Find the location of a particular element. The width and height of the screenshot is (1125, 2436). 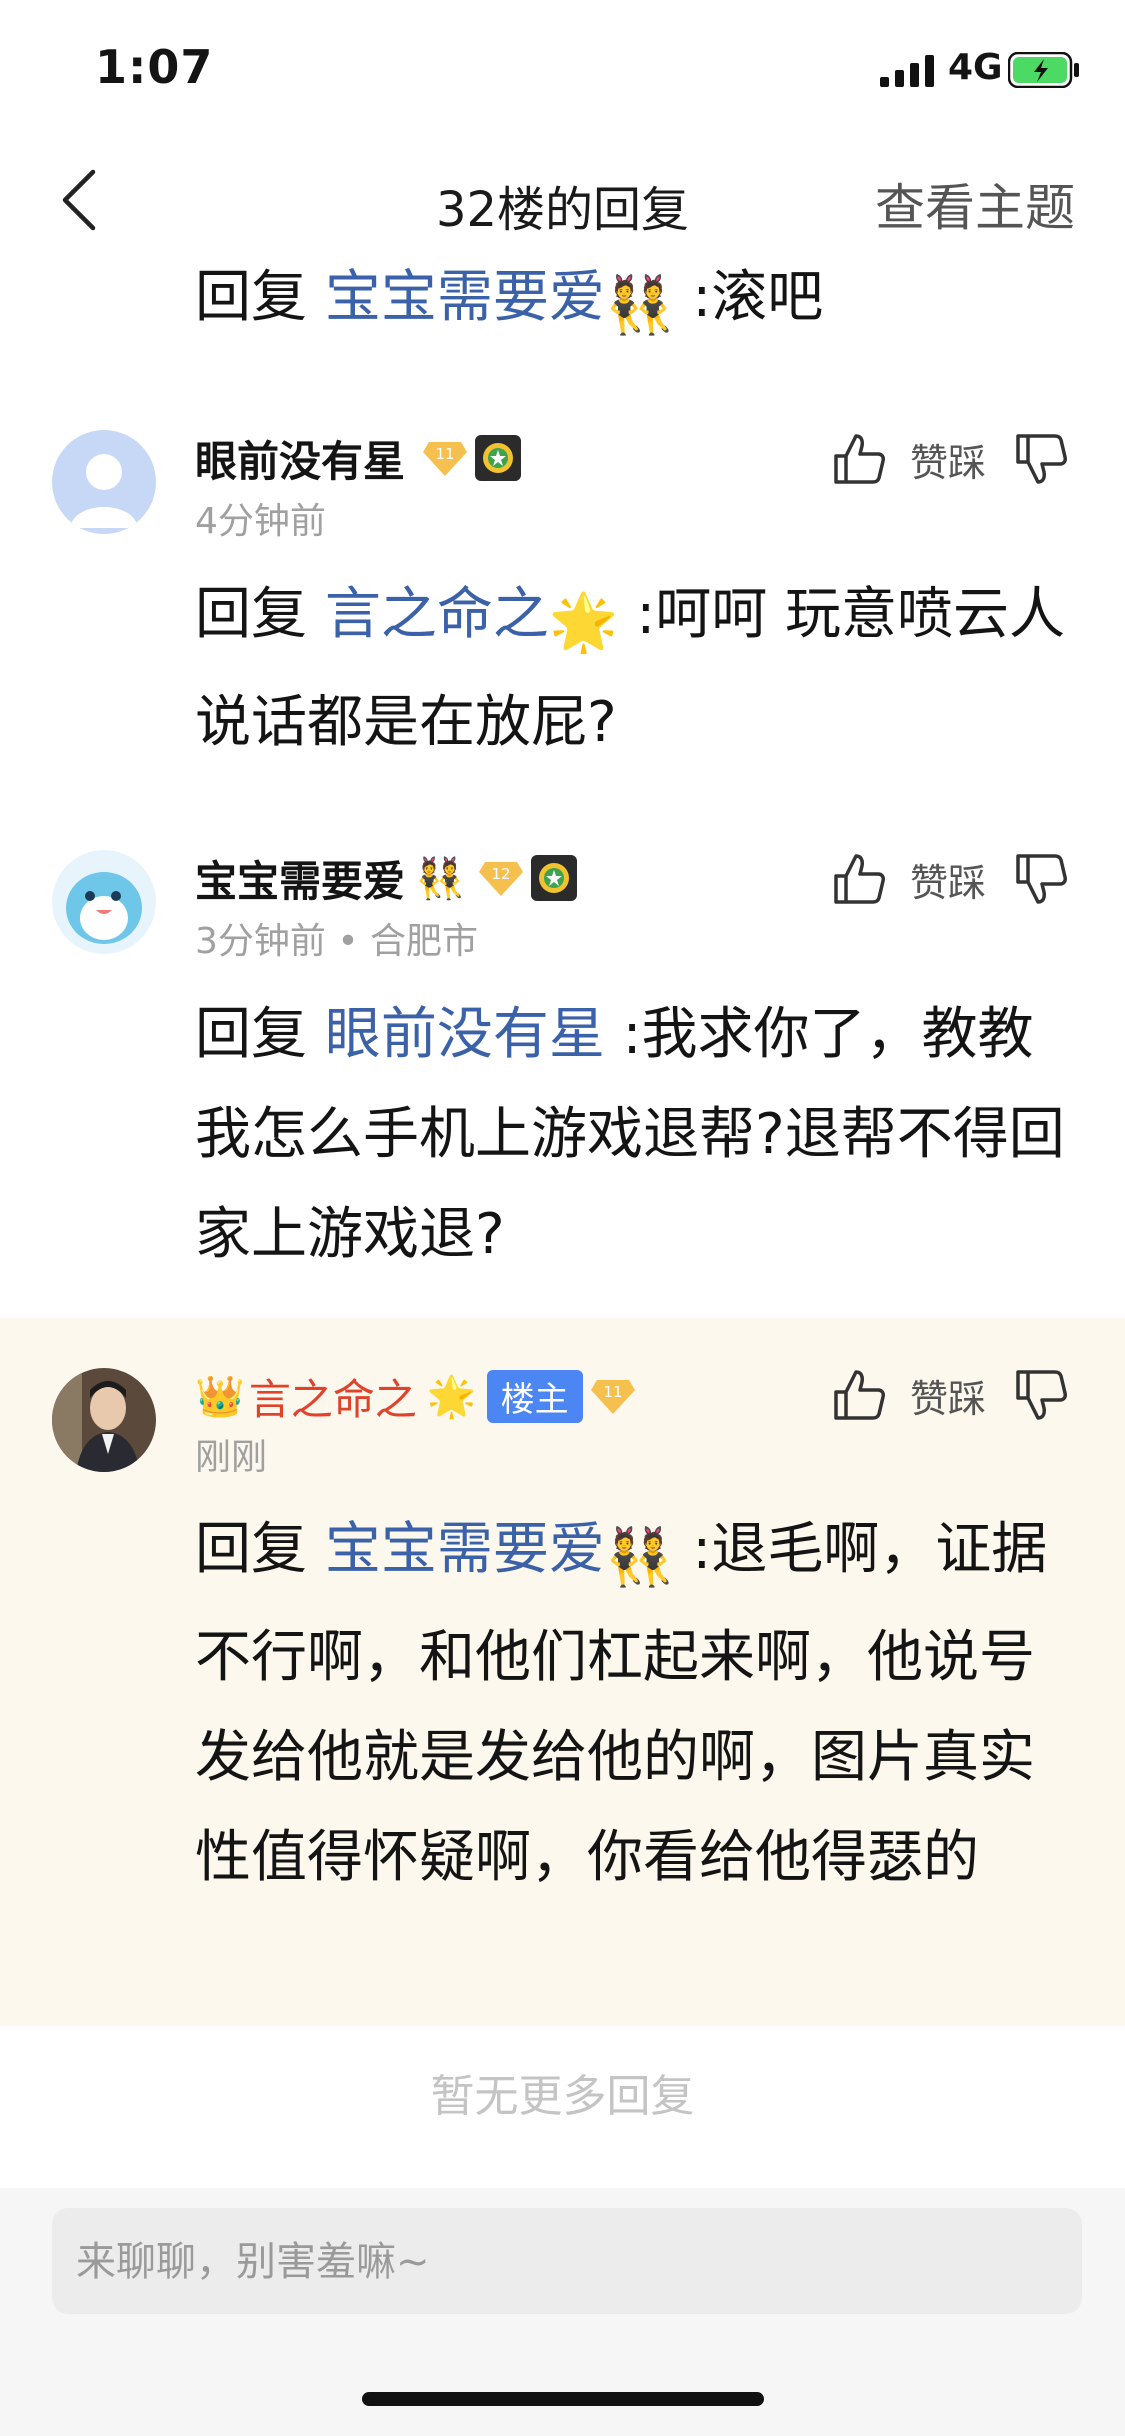

comment-body: 回复 眼前没有星 :我求你了，教教我怎么手机上游戏退帮?退帮不得回家上游戏退? is located at coordinates (635, 1135).